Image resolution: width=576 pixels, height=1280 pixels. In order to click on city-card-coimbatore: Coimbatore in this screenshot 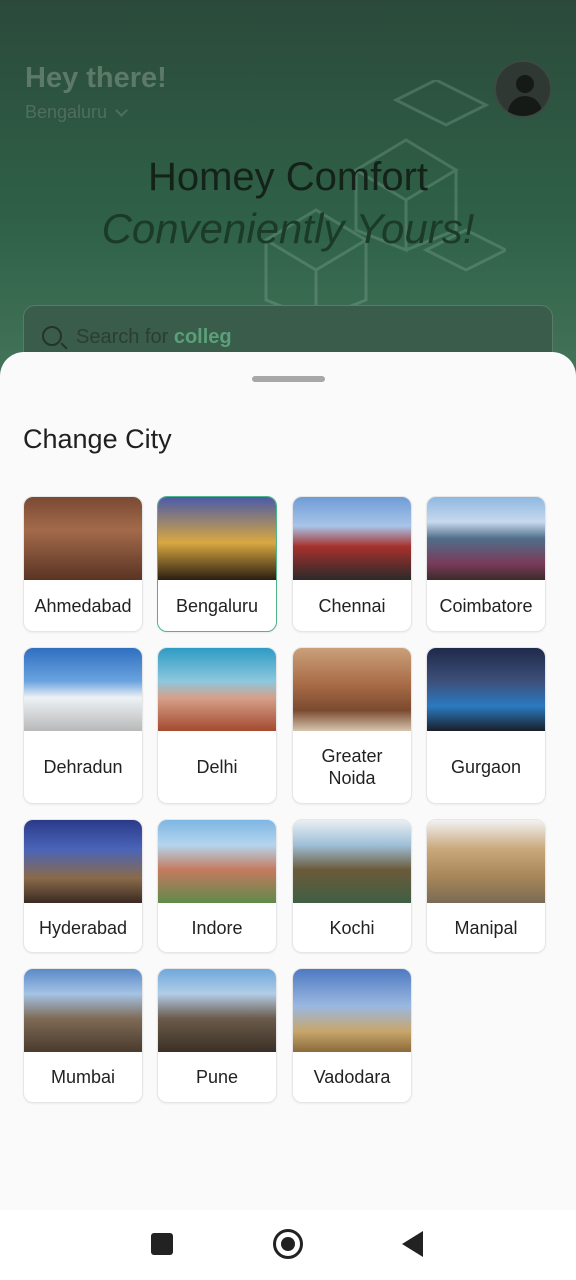, I will do `click(486, 564)`.